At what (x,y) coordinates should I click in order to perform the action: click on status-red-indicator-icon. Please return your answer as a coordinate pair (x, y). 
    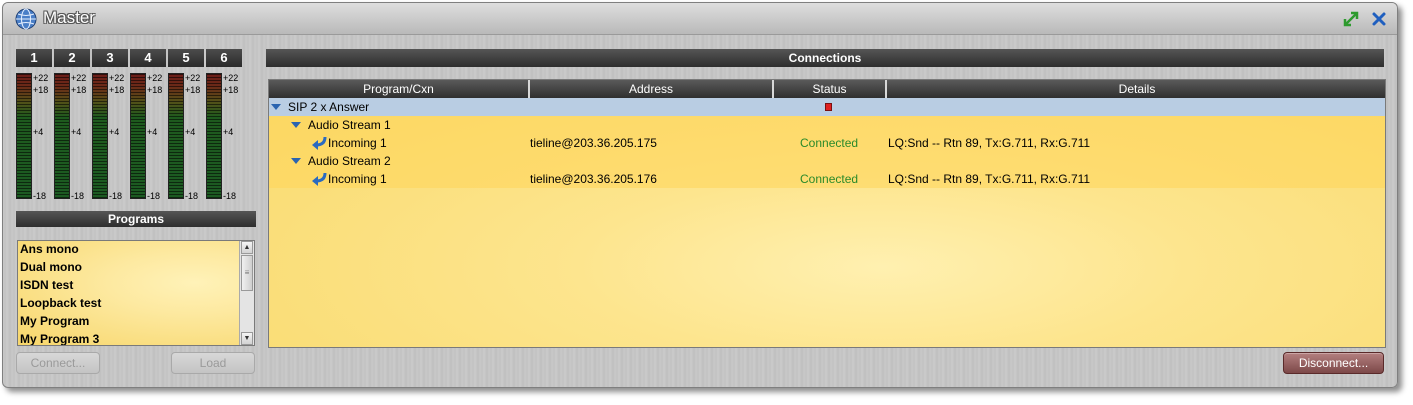
    Looking at the image, I should click on (828, 107).